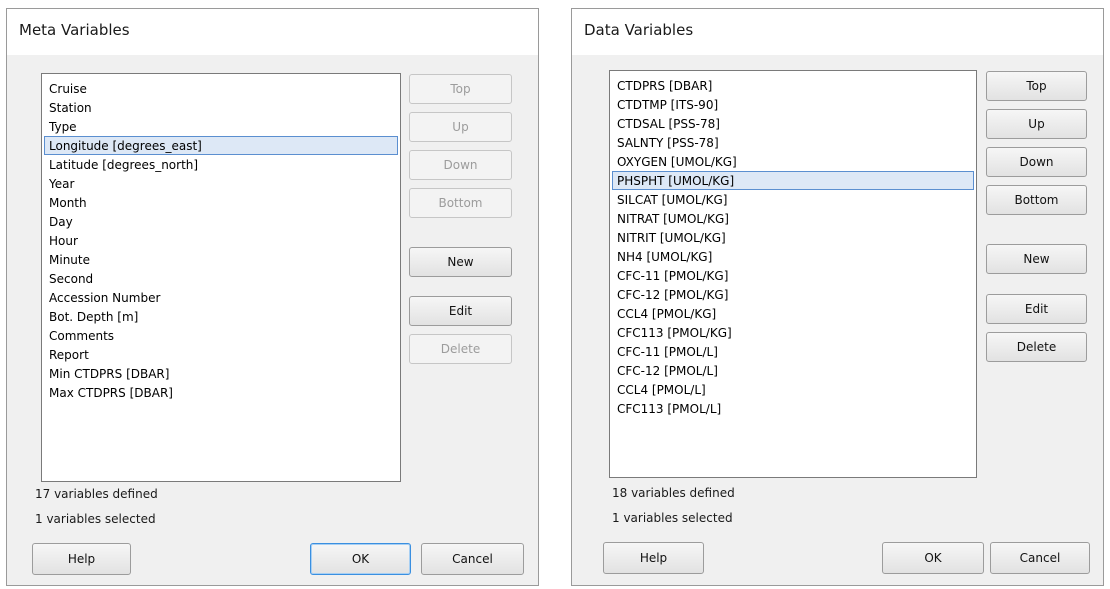  I want to click on list-item: Report, so click(221, 354).